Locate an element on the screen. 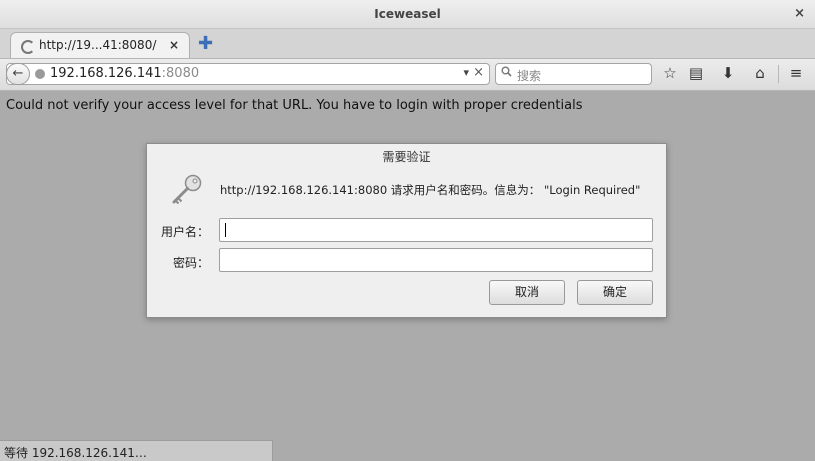  search-icon is located at coordinates (506, 73).